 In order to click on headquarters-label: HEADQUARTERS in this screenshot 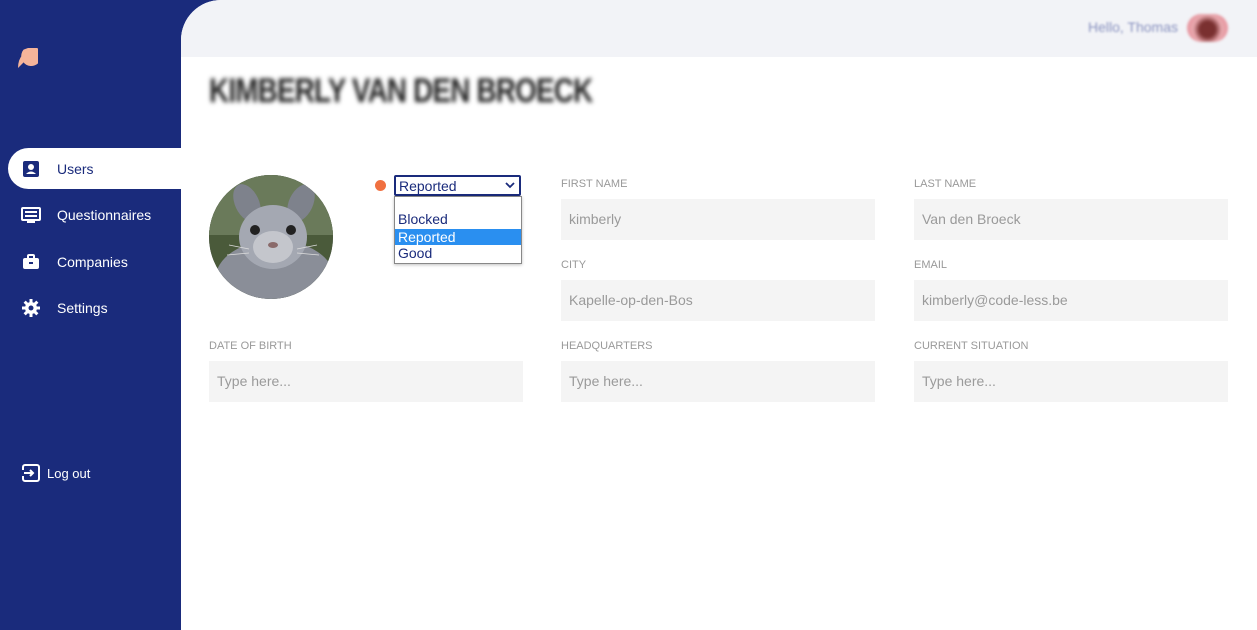, I will do `click(607, 346)`.